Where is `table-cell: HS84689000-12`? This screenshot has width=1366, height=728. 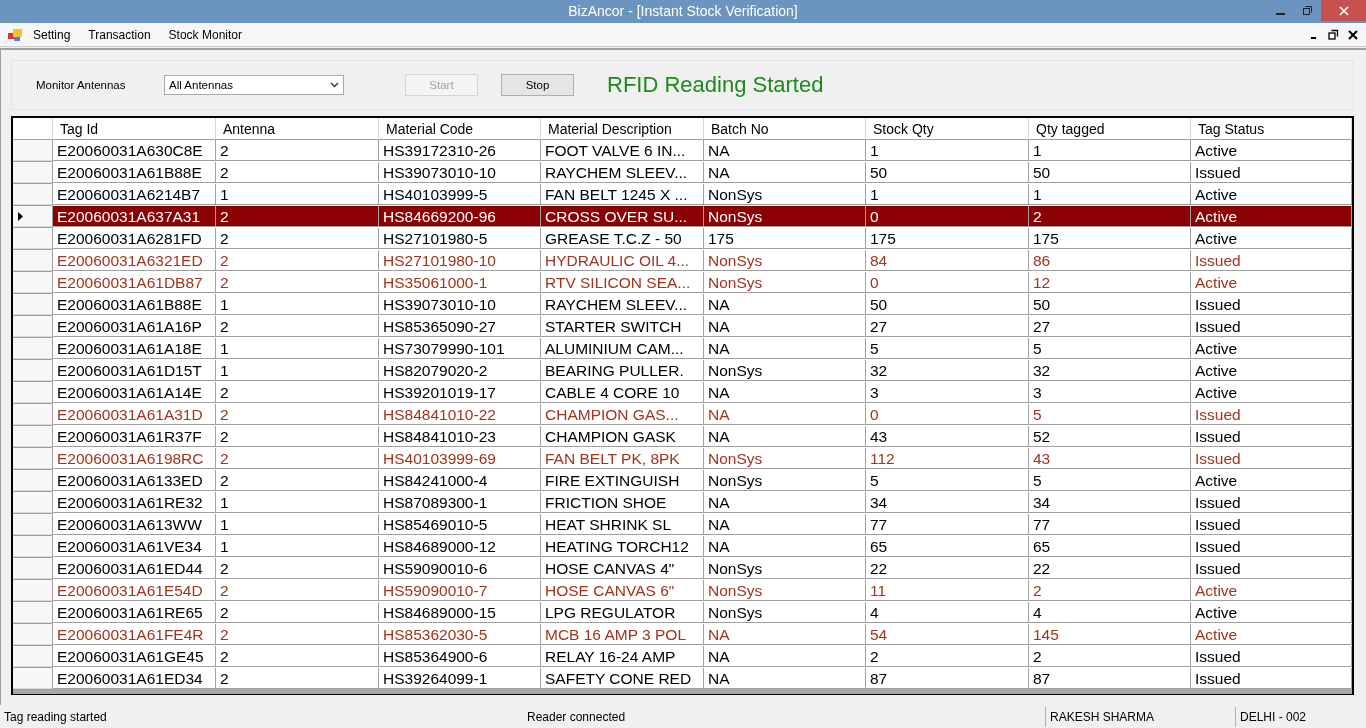 table-cell: HS84689000-12 is located at coordinates (460, 546).